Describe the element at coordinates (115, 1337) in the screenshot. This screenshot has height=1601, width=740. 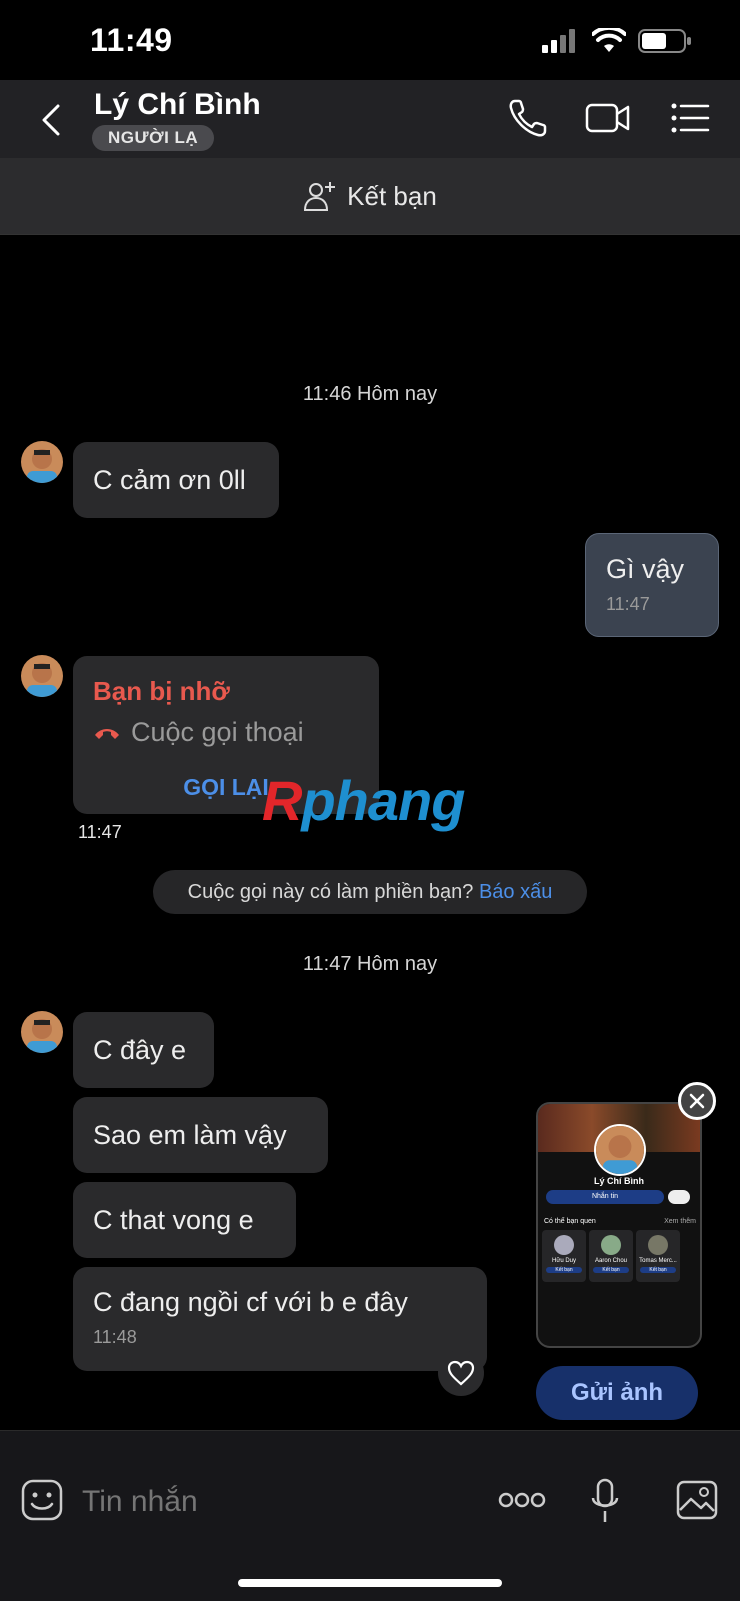
I see `message-time: 11:48` at that location.